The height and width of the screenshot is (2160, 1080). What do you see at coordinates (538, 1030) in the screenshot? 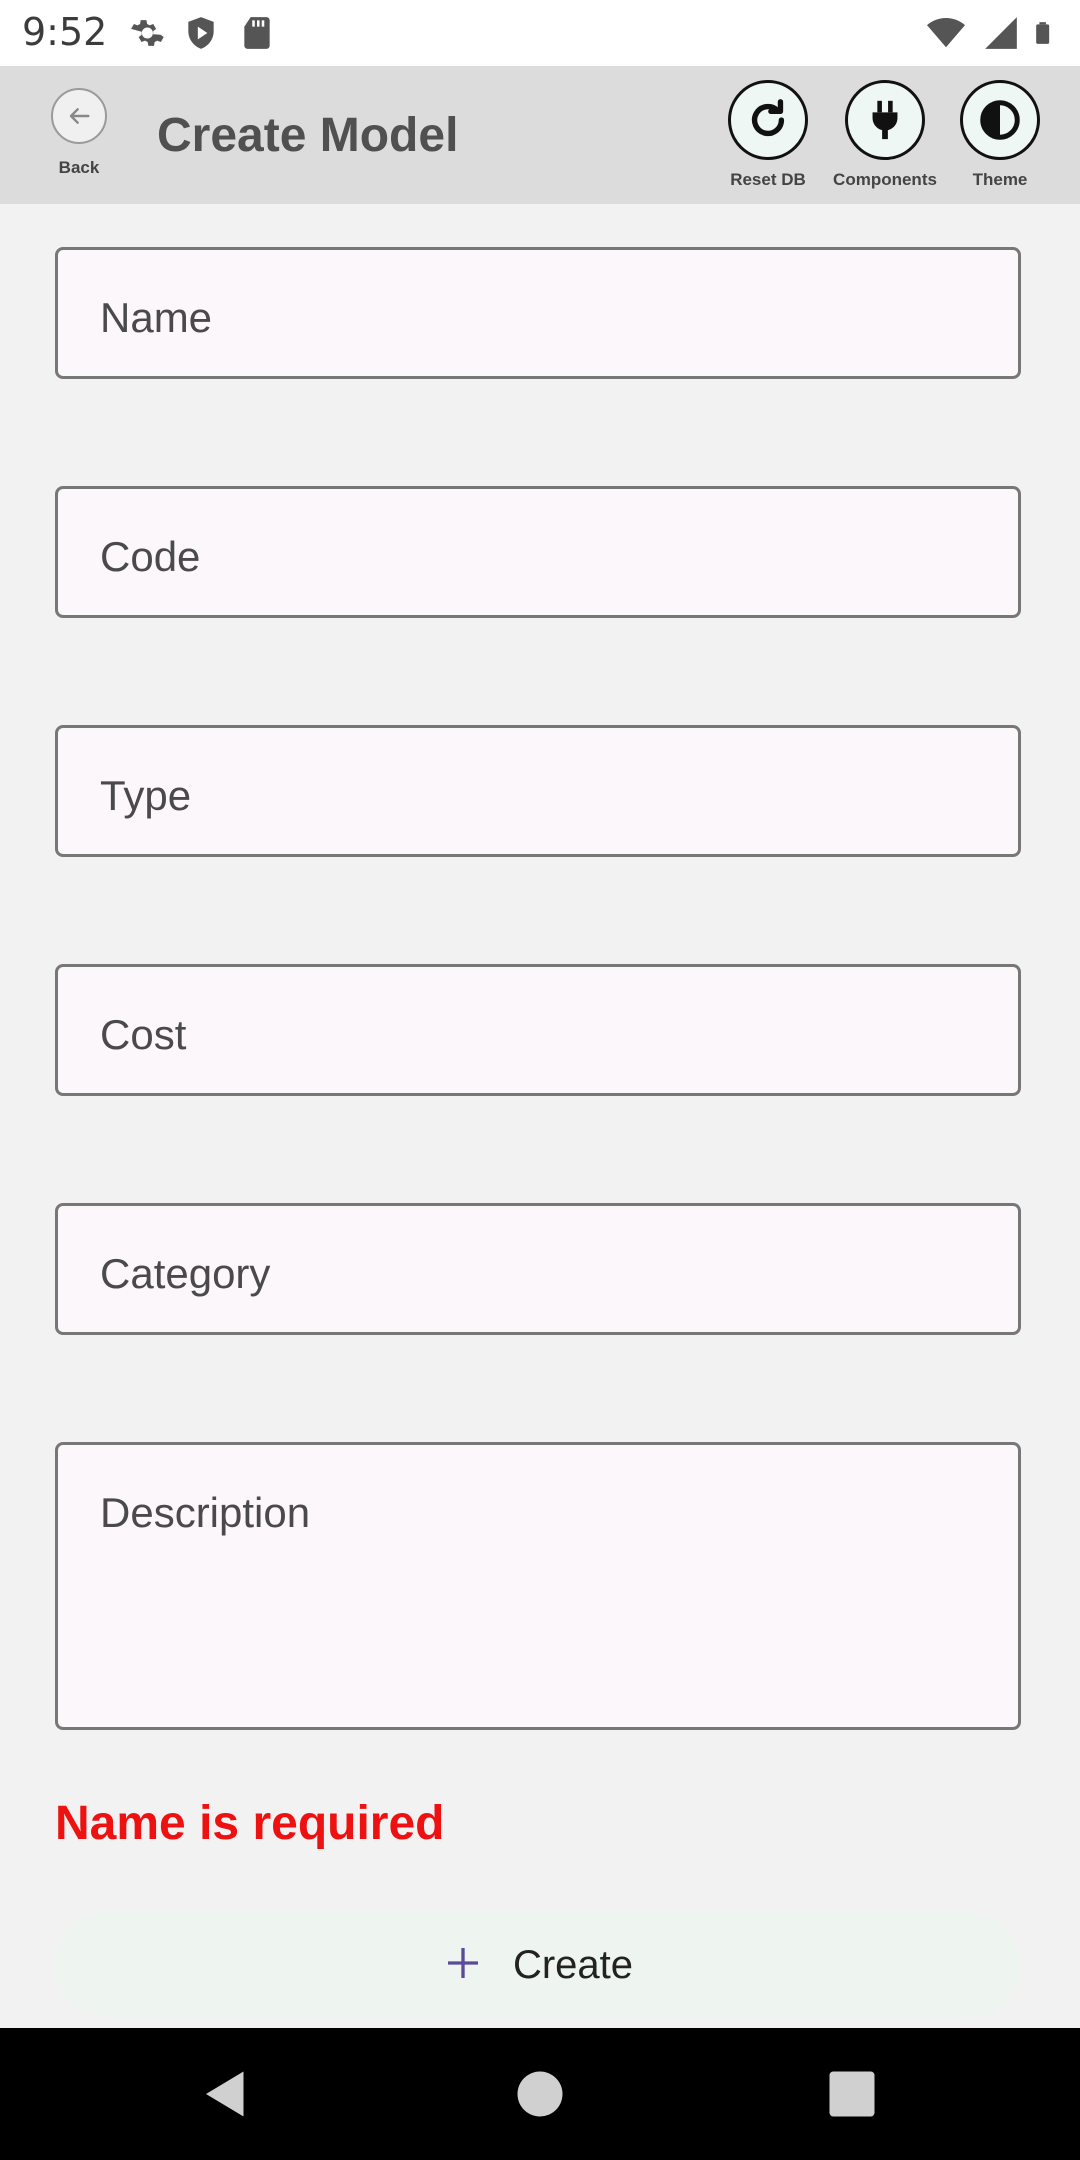
I see `cost-field: Cost` at bounding box center [538, 1030].